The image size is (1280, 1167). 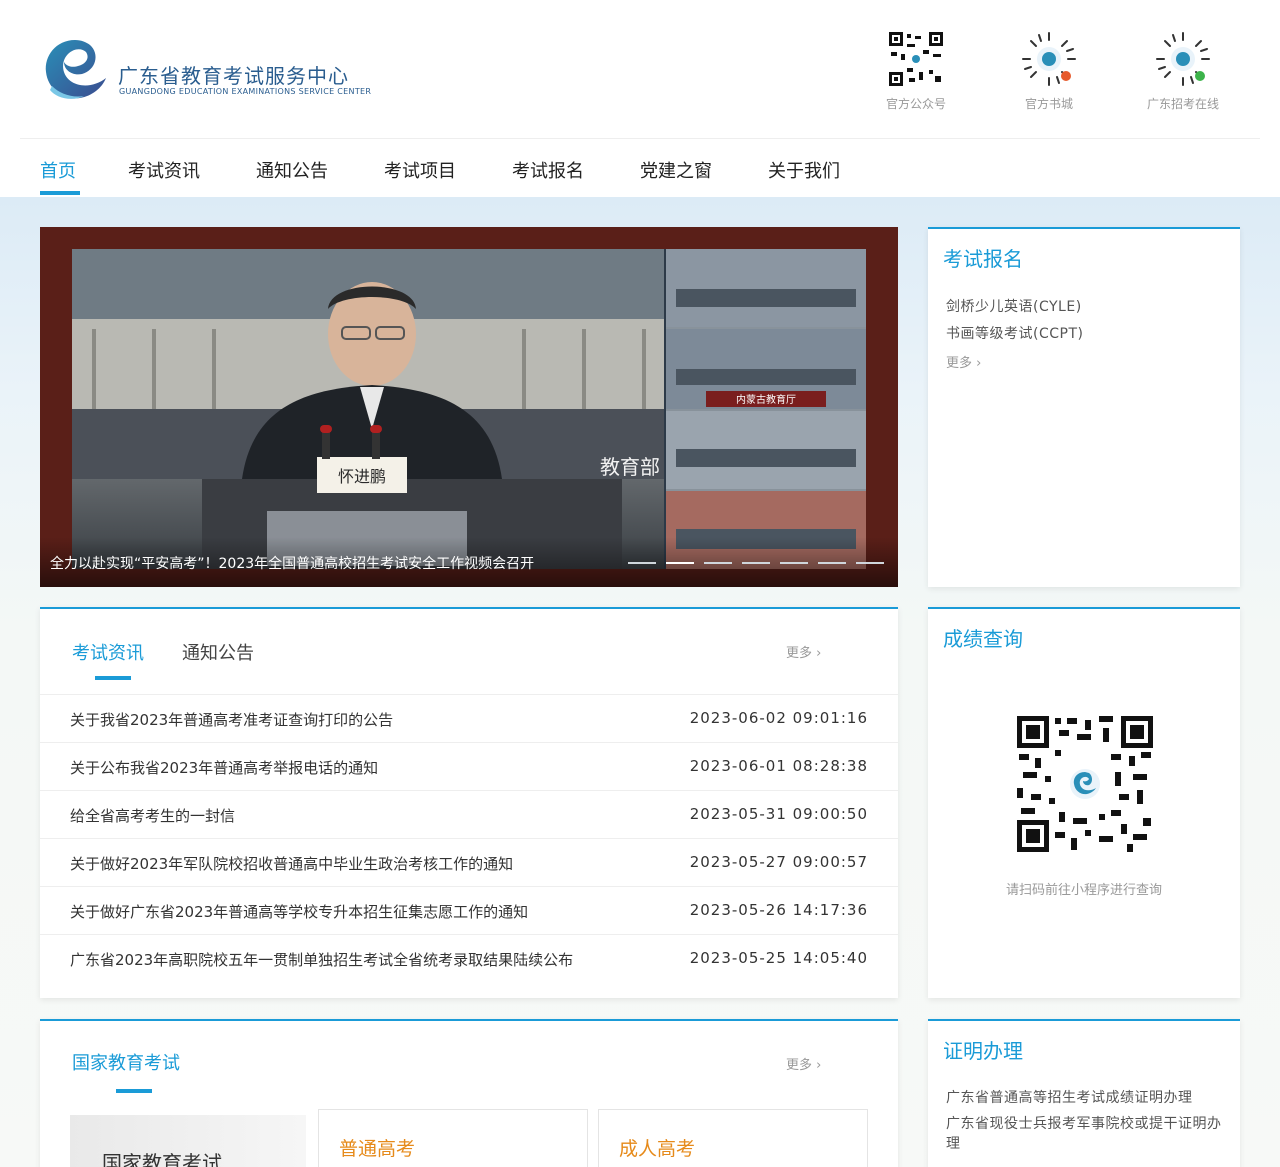 I want to click on registration-link: 剑桥少儿英语(CYLE), so click(x=1014, y=306).